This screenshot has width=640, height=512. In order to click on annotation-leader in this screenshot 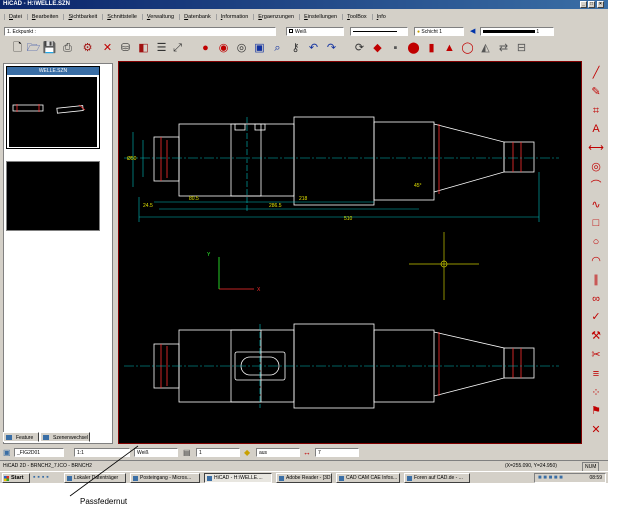, I will do `click(104, 471)`.